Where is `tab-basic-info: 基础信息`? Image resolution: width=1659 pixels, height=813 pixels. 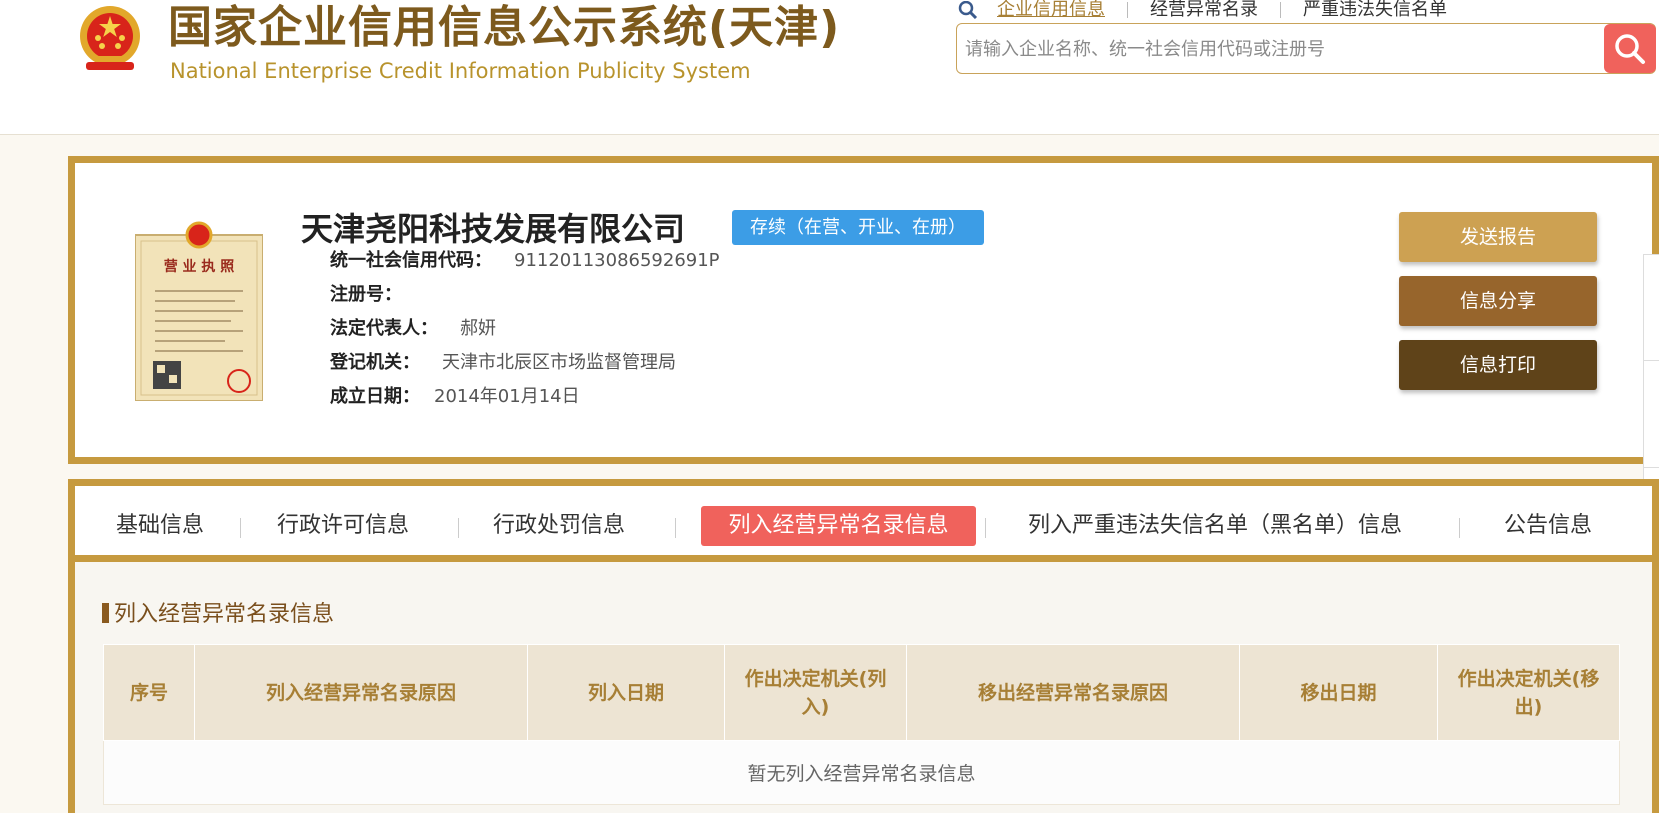 tab-basic-info: 基础信息 is located at coordinates (160, 526).